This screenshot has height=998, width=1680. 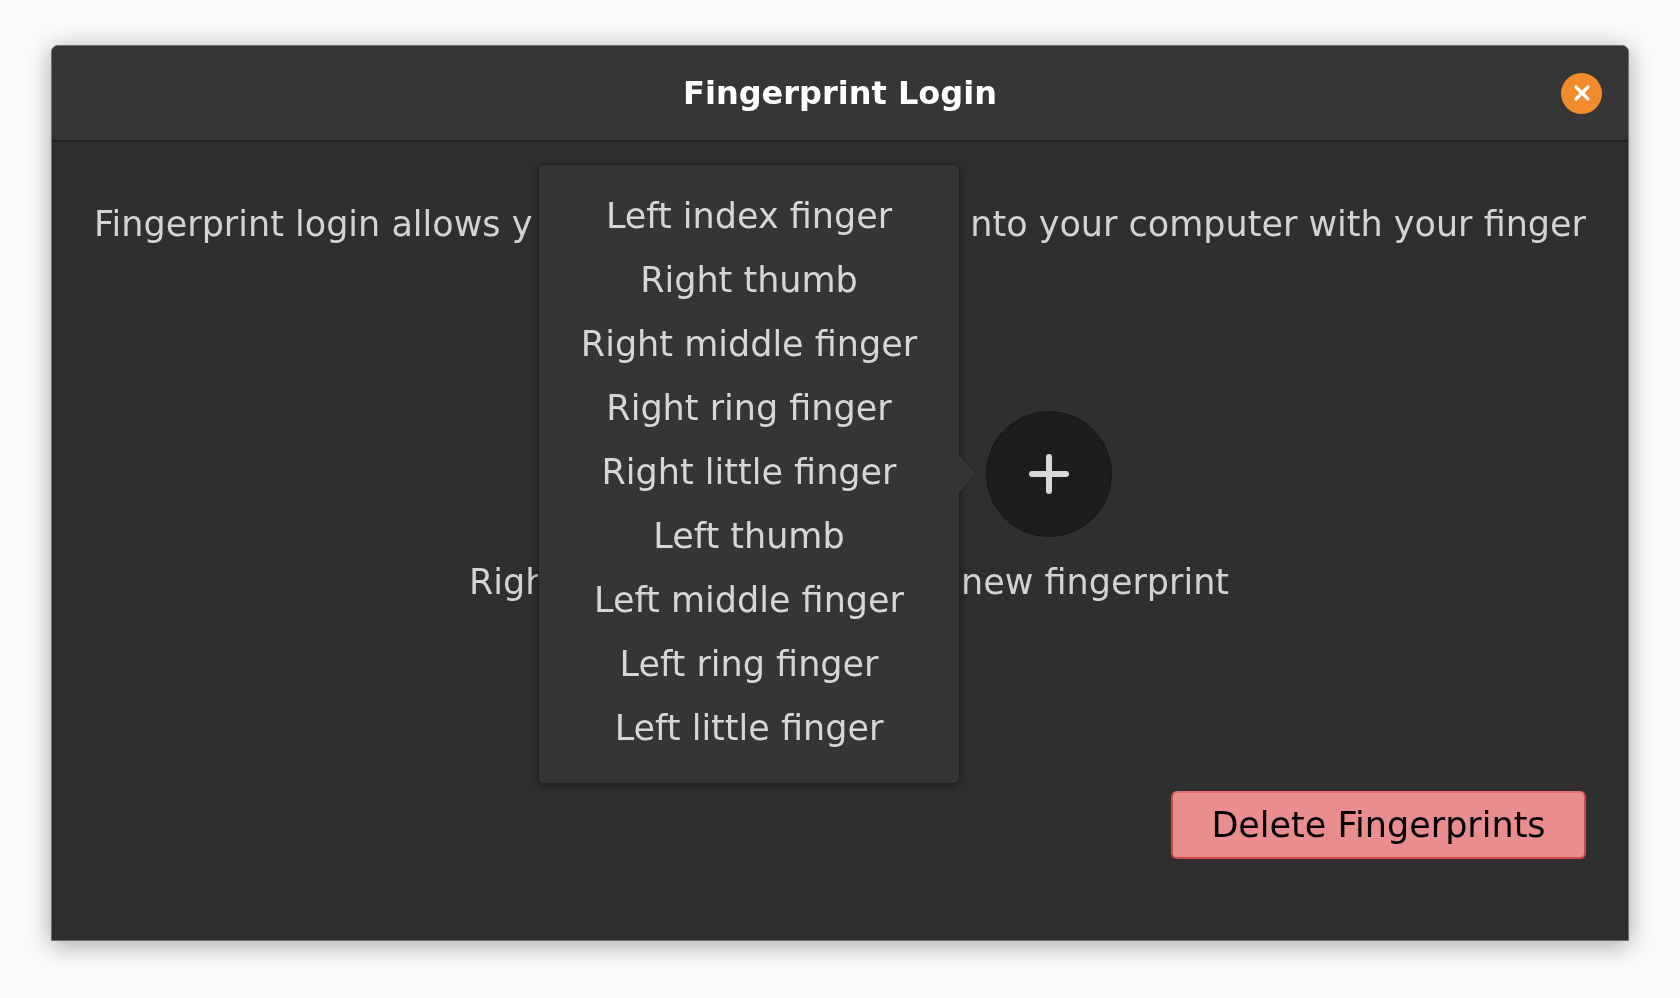 What do you see at coordinates (749, 344) in the screenshot?
I see `menu-item: Right middle finger` at bounding box center [749, 344].